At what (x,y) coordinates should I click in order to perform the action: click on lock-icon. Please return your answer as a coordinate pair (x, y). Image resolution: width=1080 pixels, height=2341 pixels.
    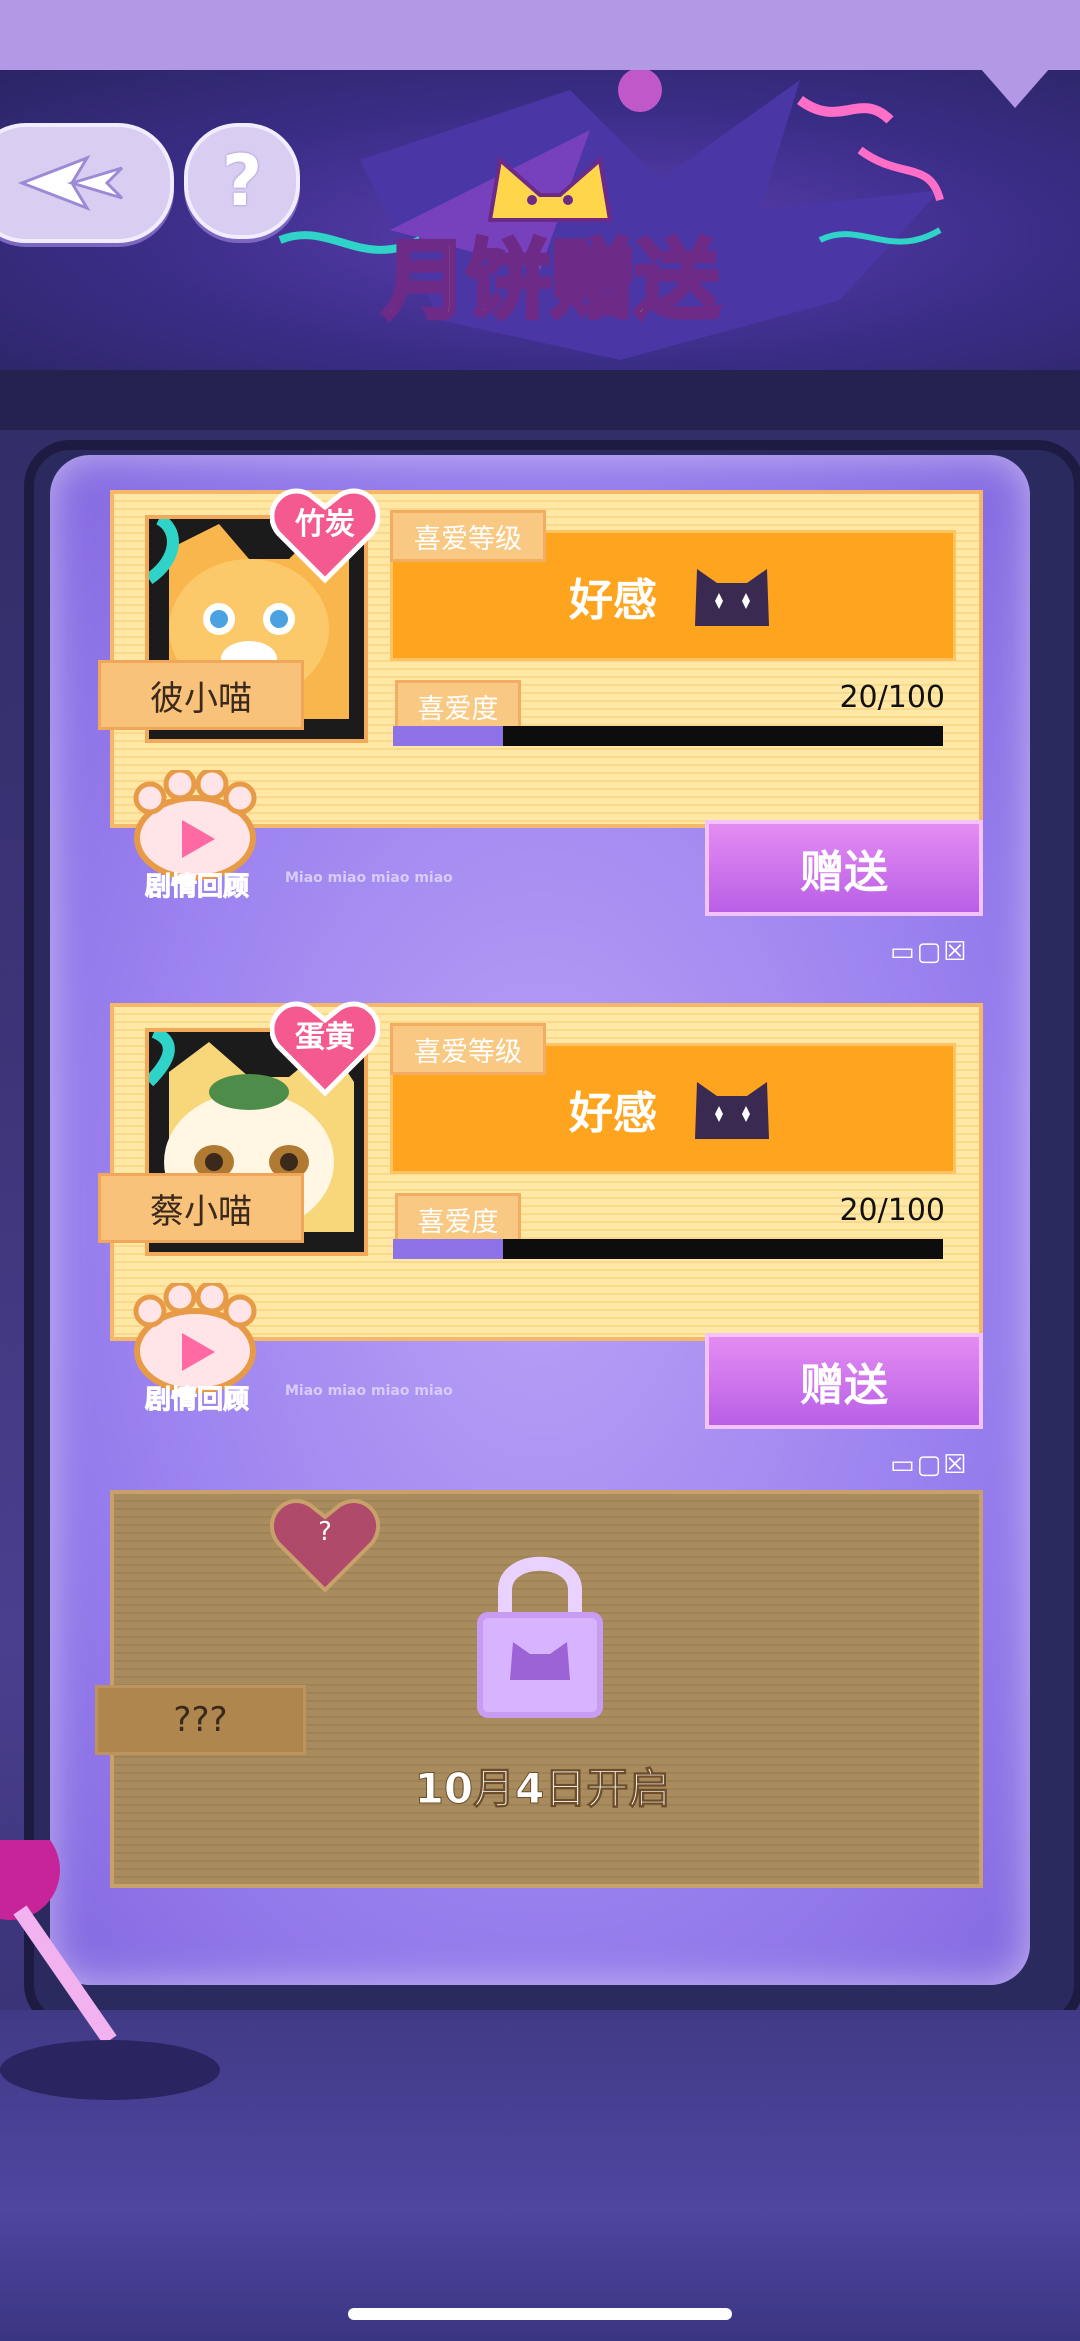
    Looking at the image, I should click on (540, 1637).